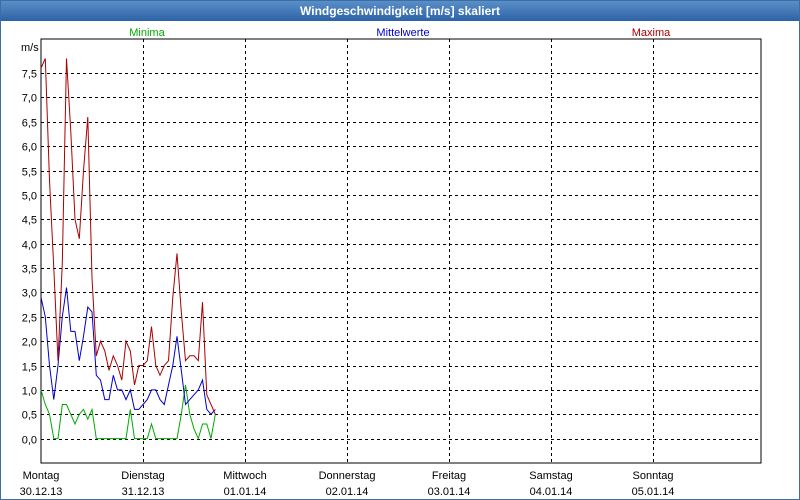 The width and height of the screenshot is (800, 500). I want to click on x-tick-day-label: Mittwoch, so click(244, 476).